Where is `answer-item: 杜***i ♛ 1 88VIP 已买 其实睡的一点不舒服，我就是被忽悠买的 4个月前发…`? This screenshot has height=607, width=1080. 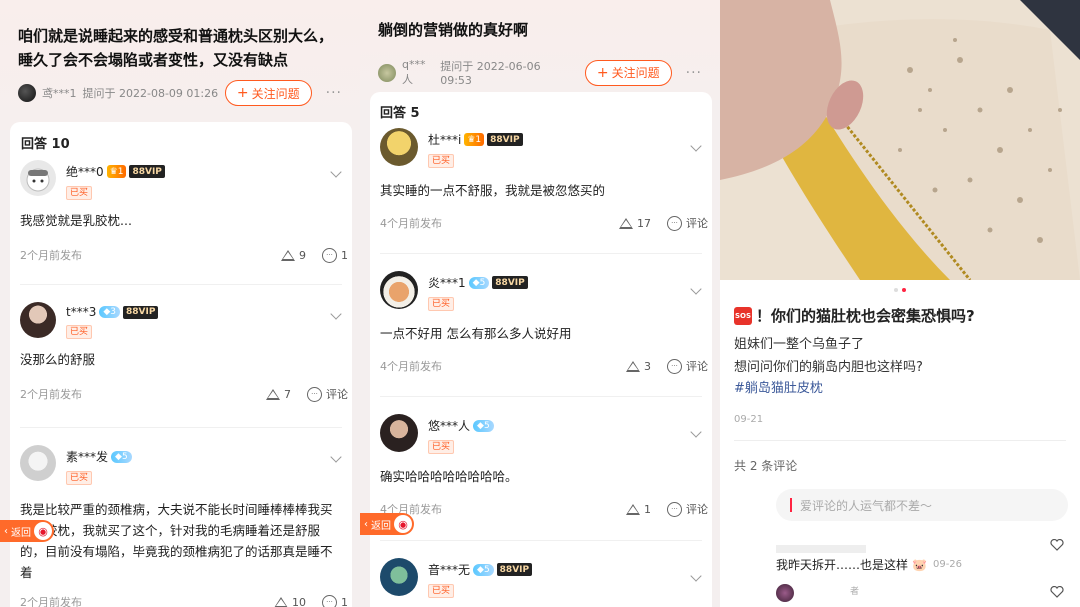 answer-item: 杜***i ♛ 1 88VIP 已买 其实睡的一点不舒服，我就是被忽悠买的 4个月前发… is located at coordinates (541, 179).